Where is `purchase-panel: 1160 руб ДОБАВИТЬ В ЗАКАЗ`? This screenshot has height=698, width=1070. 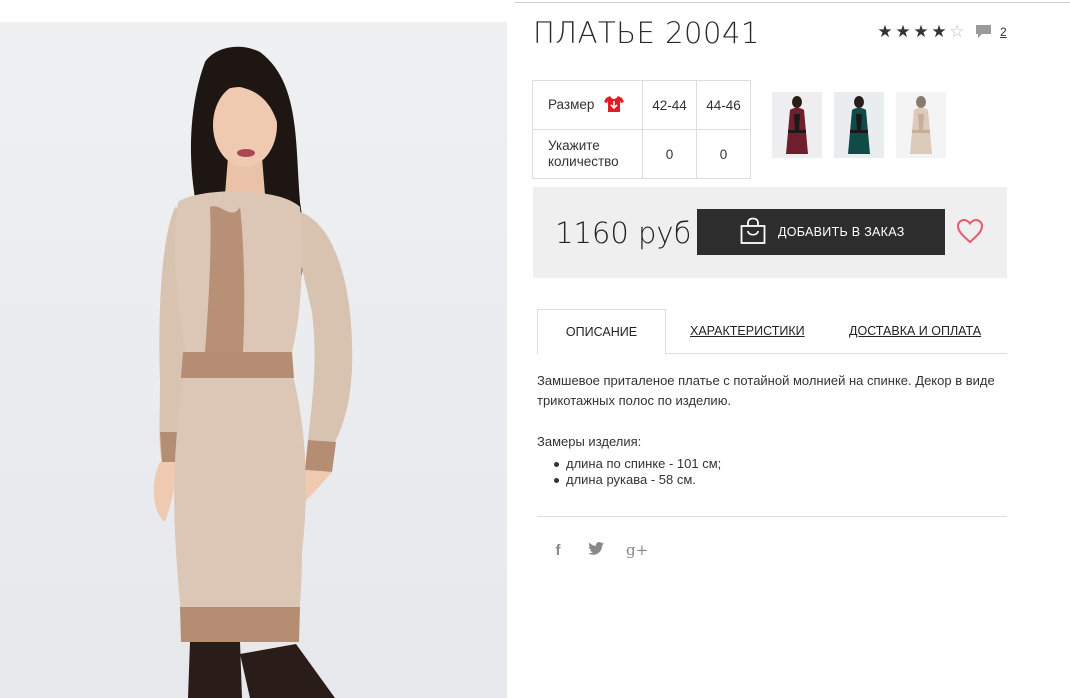 purchase-panel: 1160 руб ДОБАВИТЬ В ЗАКАЗ is located at coordinates (770, 232).